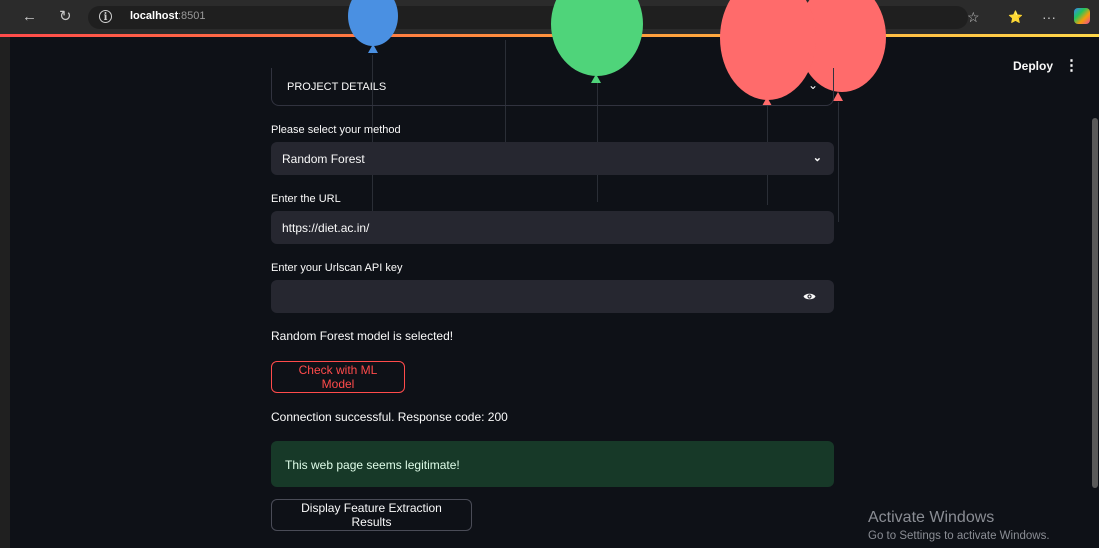 The image size is (1099, 548). Describe the element at coordinates (1049, 17) in the screenshot. I see `more-options-icon: ···` at that location.